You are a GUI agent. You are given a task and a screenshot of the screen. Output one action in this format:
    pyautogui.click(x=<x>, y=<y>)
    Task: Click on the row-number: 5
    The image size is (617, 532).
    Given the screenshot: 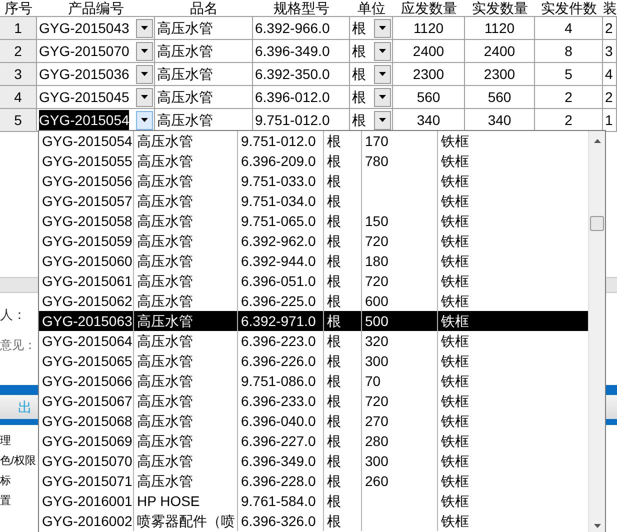 What is the action you would take?
    pyautogui.click(x=18, y=120)
    